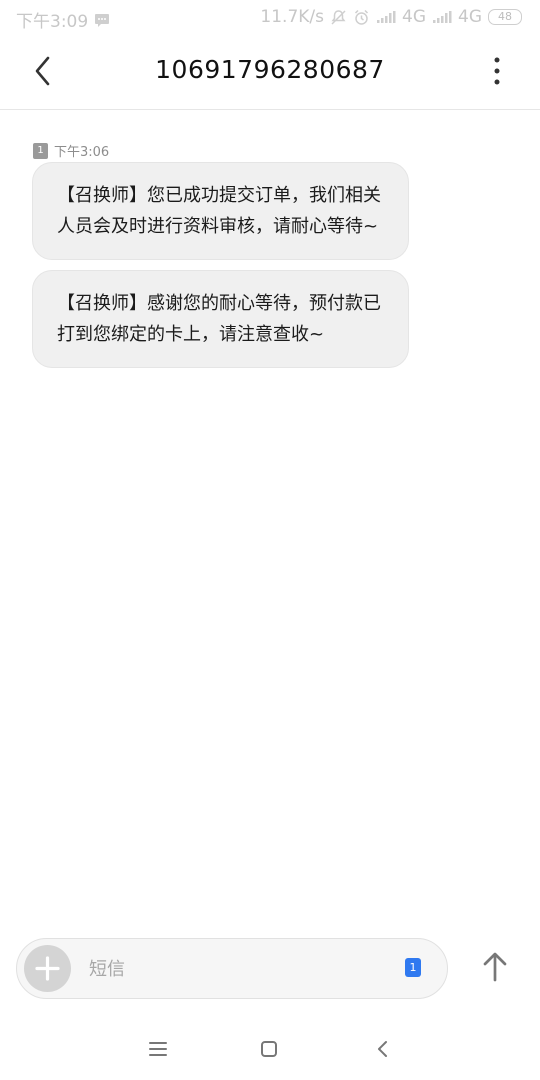  I want to click on system-back-button, so click(383, 1049).